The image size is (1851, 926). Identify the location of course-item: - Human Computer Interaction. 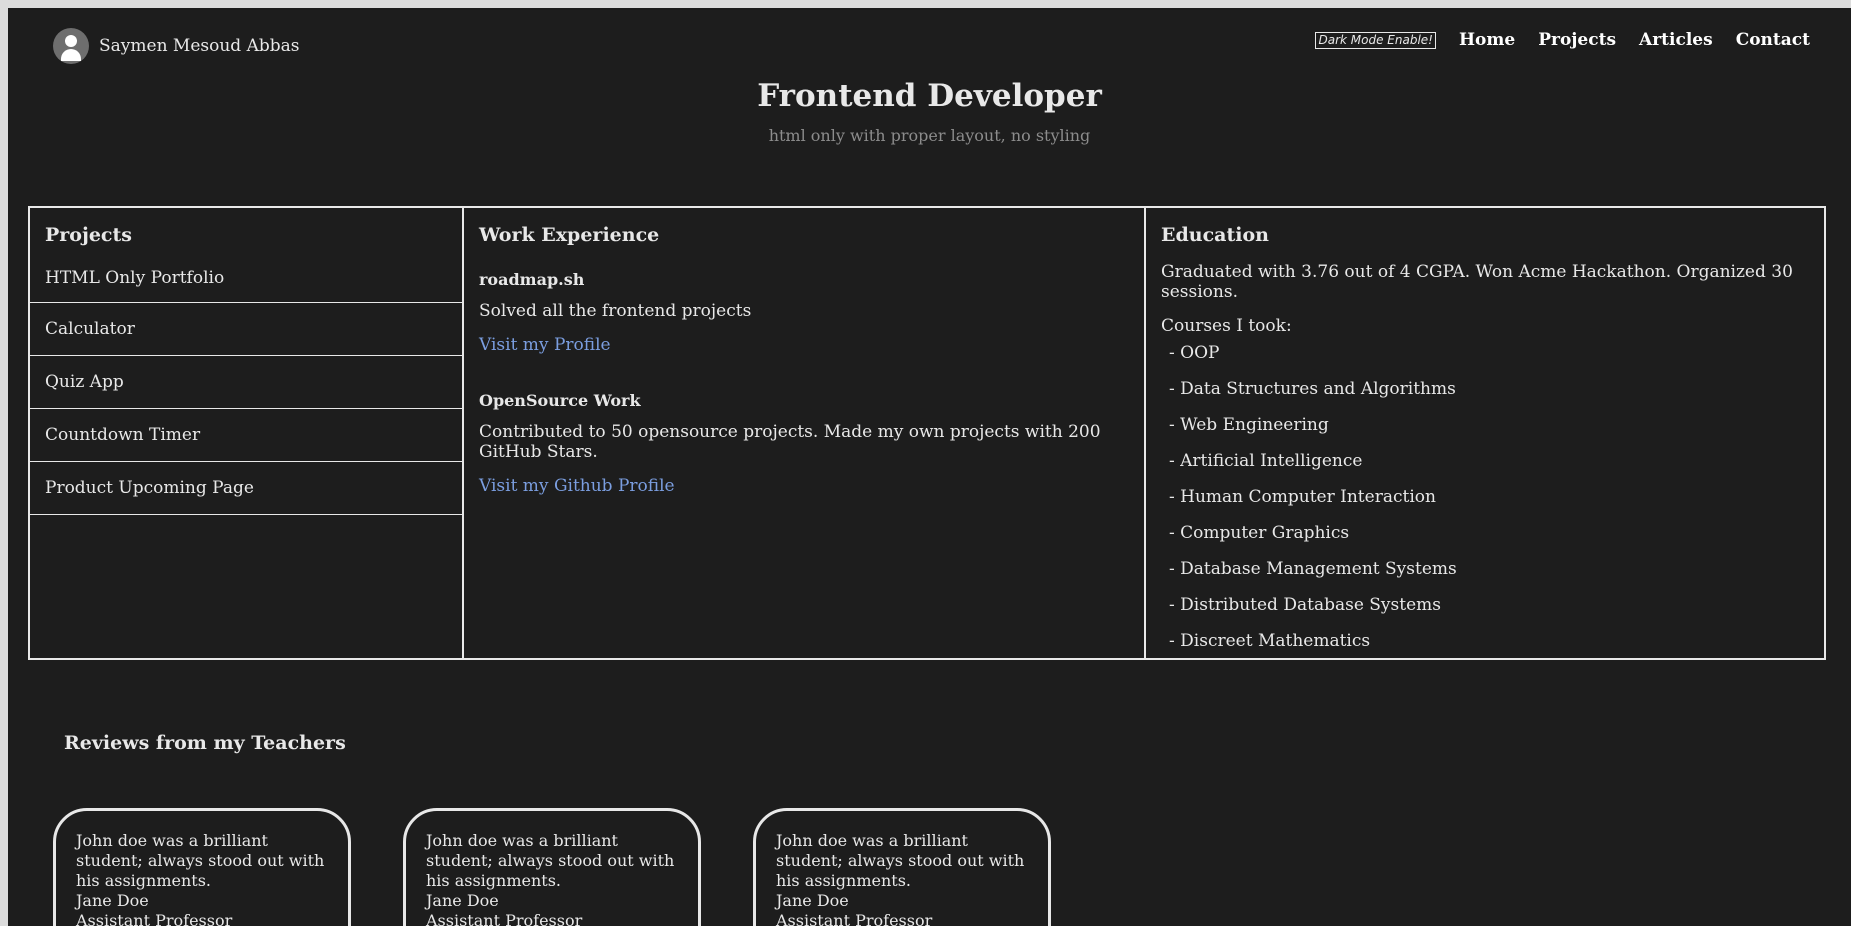
(1302, 497).